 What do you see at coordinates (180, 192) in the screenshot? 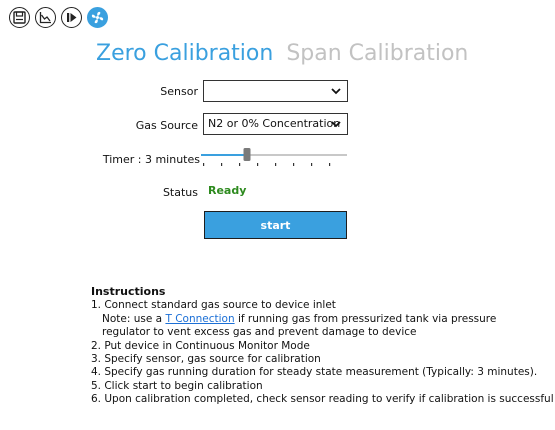
I see `status-label: Status` at bounding box center [180, 192].